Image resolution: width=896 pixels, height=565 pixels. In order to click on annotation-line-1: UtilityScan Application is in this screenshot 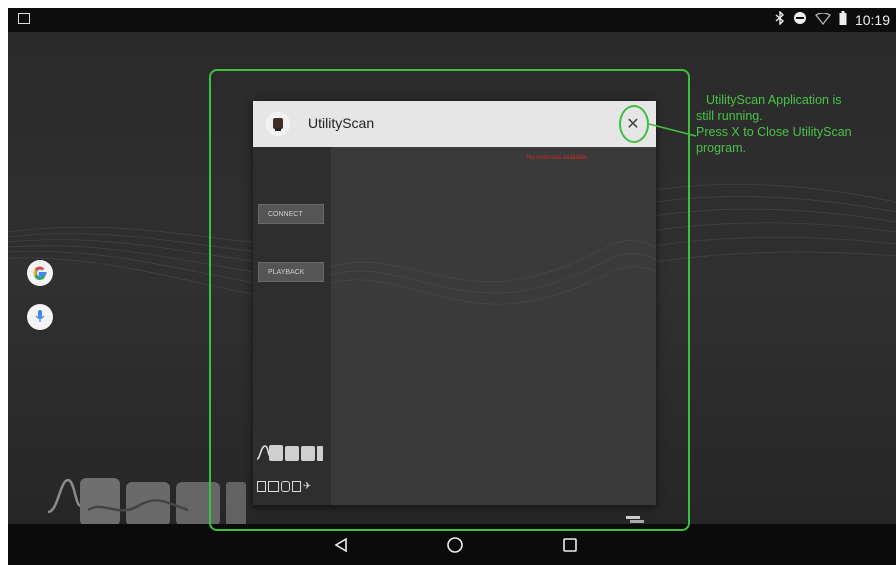, I will do `click(774, 100)`.